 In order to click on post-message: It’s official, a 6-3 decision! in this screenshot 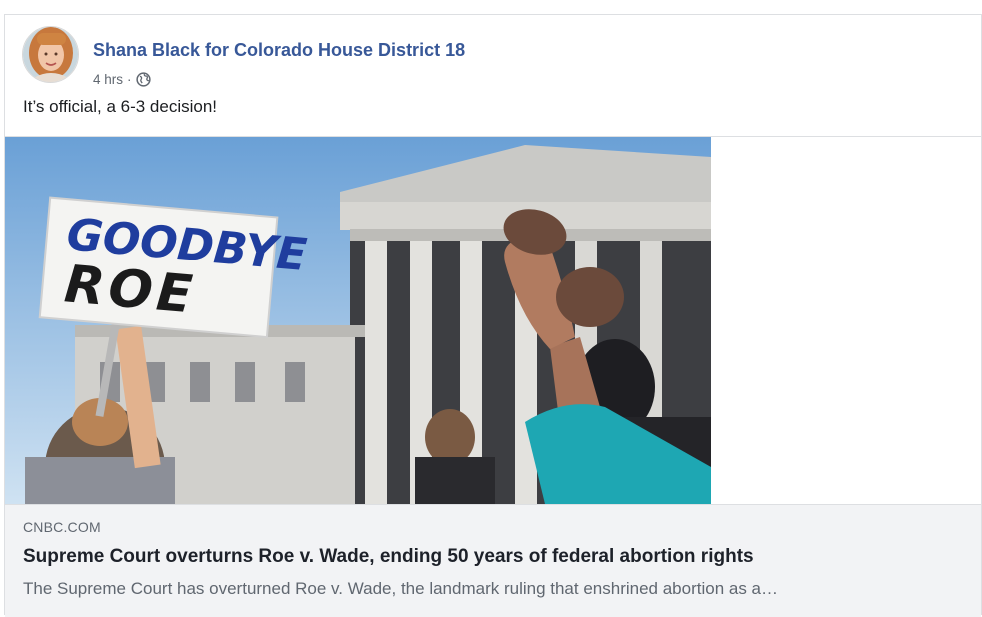, I will do `click(120, 106)`.